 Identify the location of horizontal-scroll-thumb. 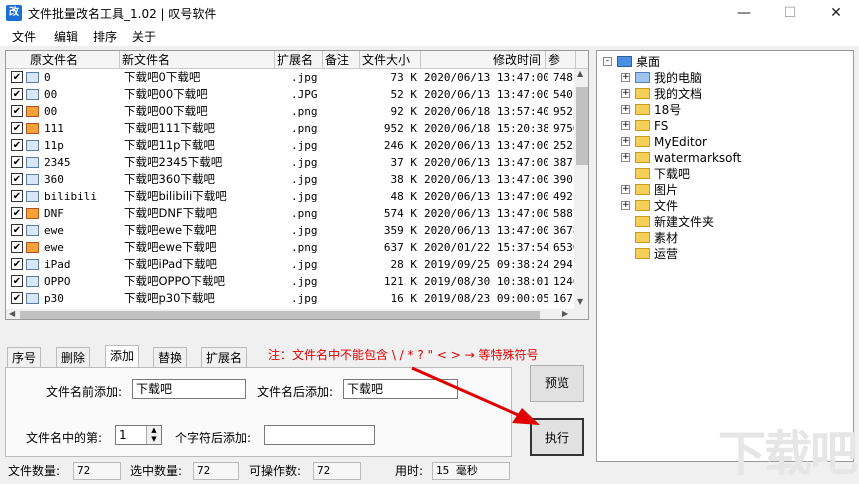
(280, 315).